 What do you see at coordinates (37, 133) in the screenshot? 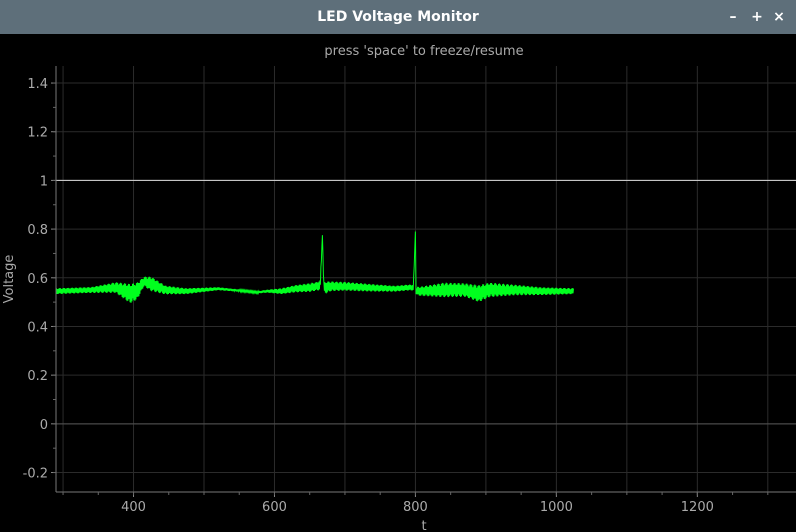
I see `y-tick-label: 1.2` at bounding box center [37, 133].